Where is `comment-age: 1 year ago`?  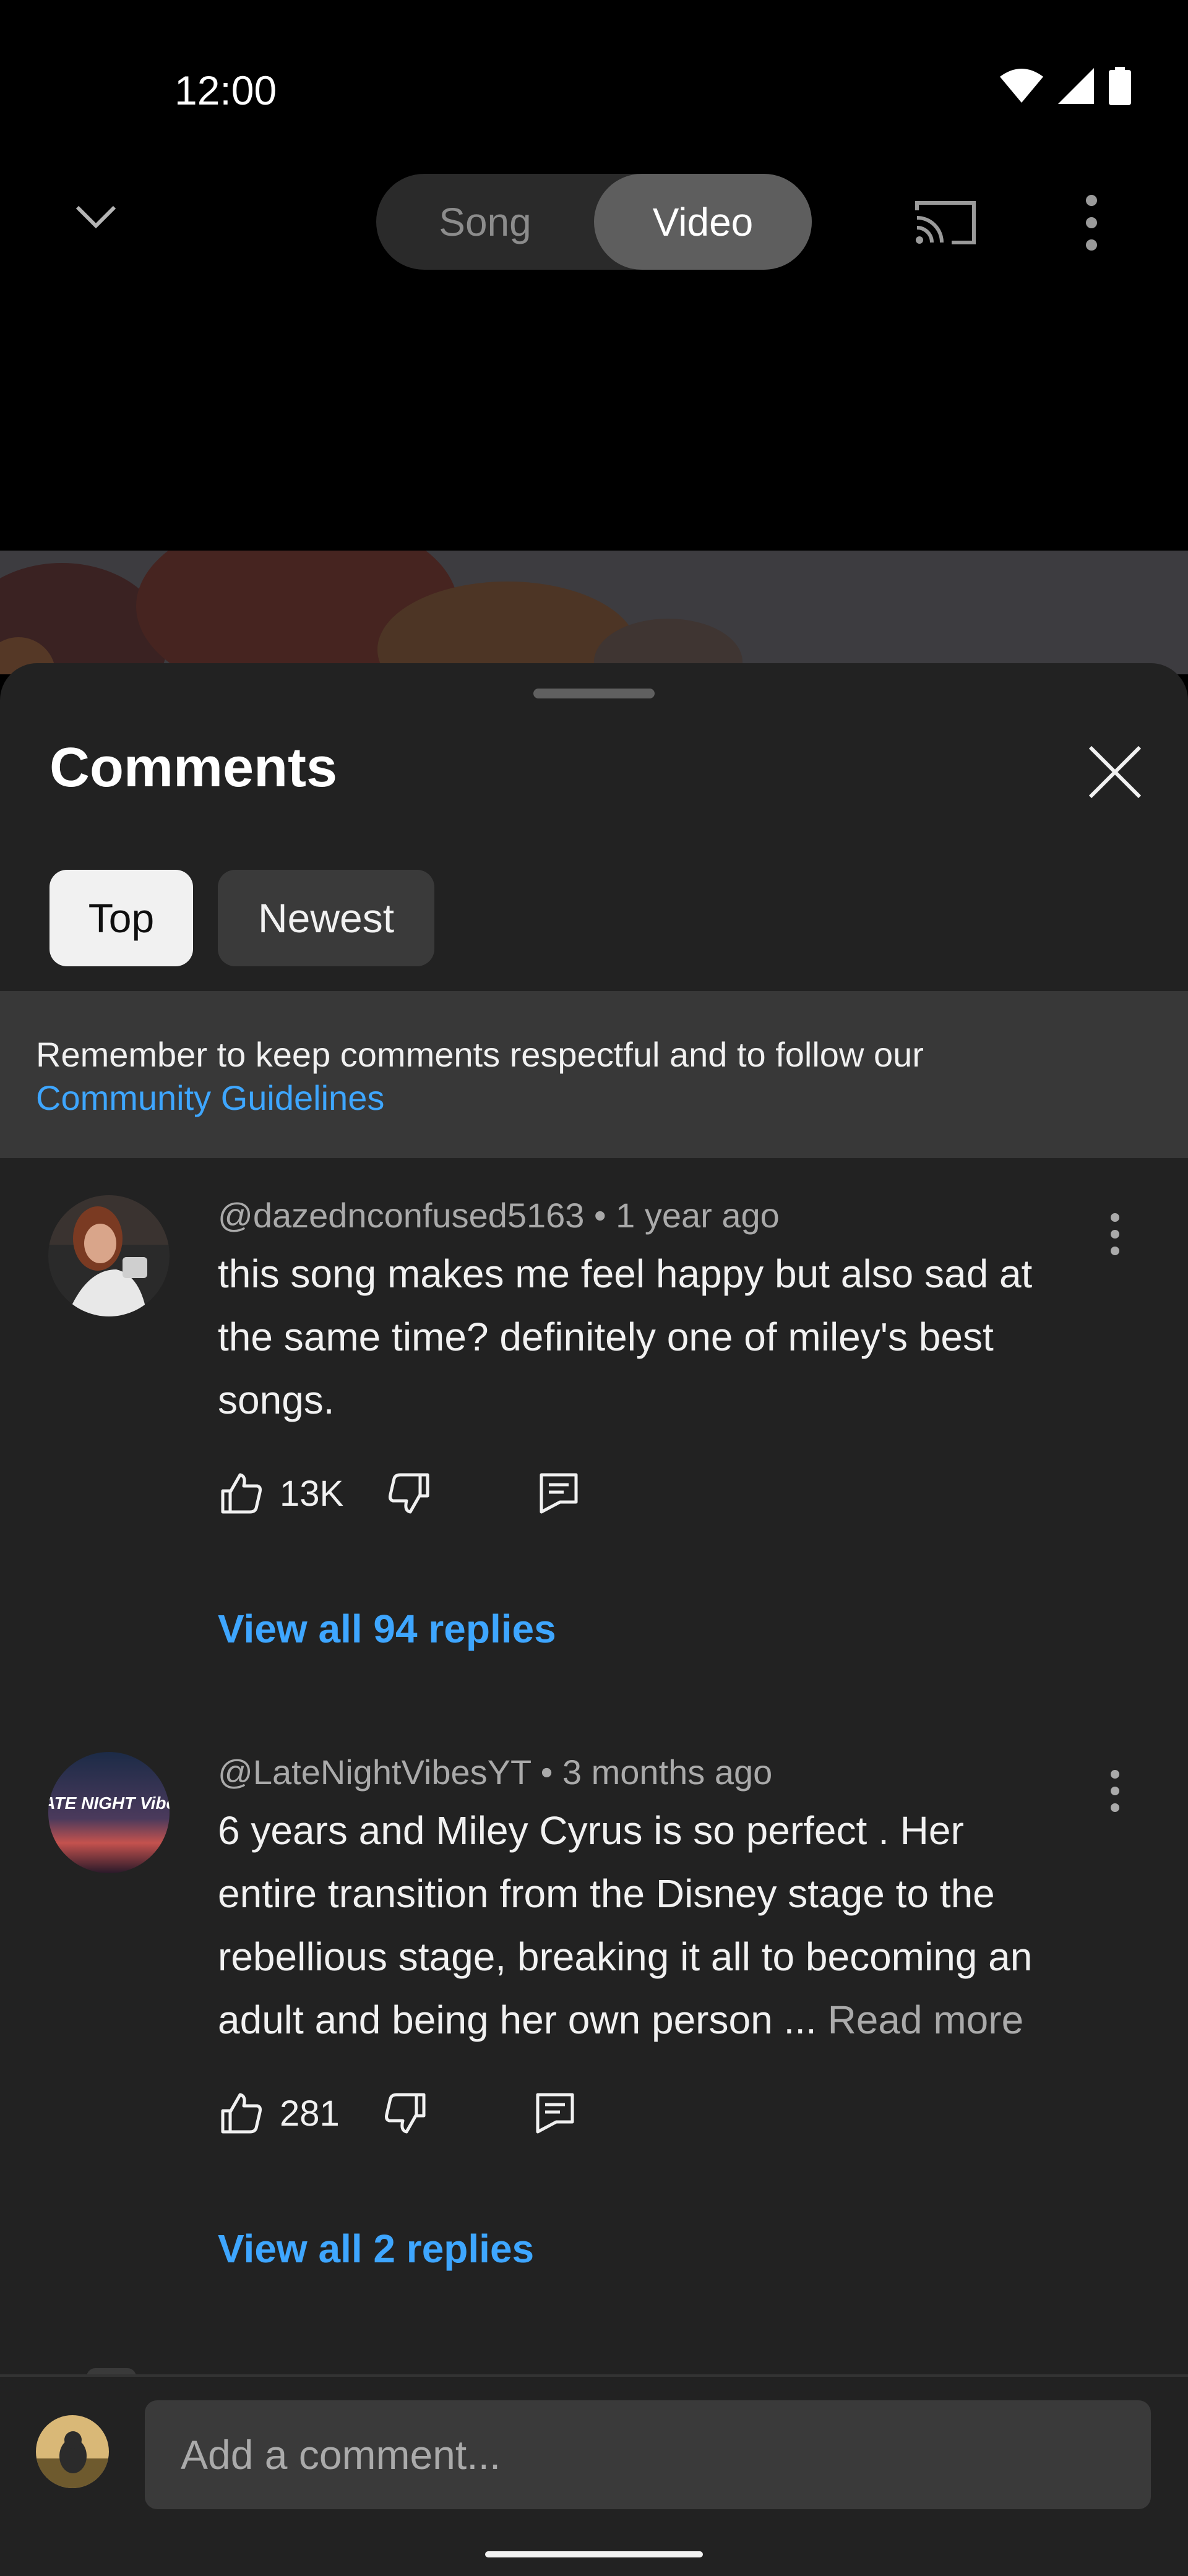
comment-age: 1 year ago is located at coordinates (698, 1215).